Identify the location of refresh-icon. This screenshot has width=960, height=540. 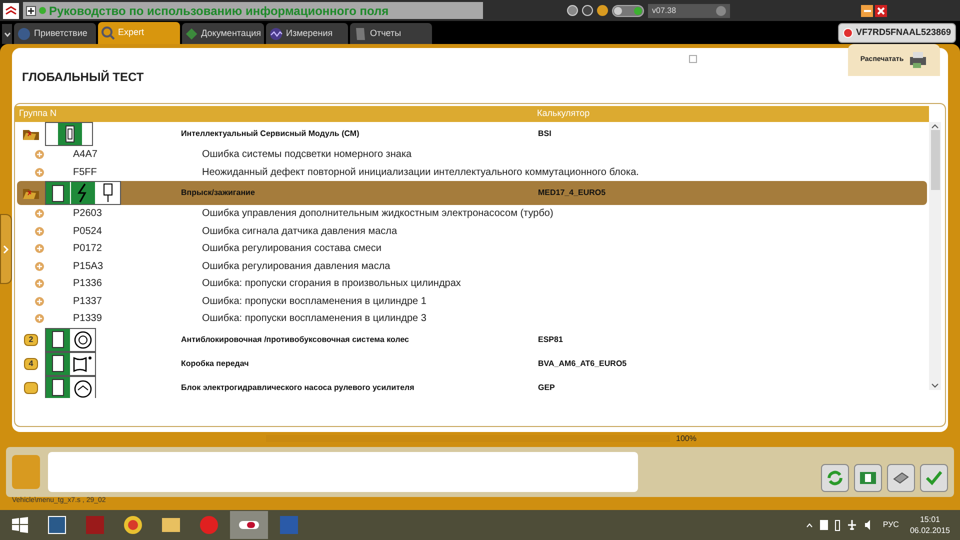
(835, 478).